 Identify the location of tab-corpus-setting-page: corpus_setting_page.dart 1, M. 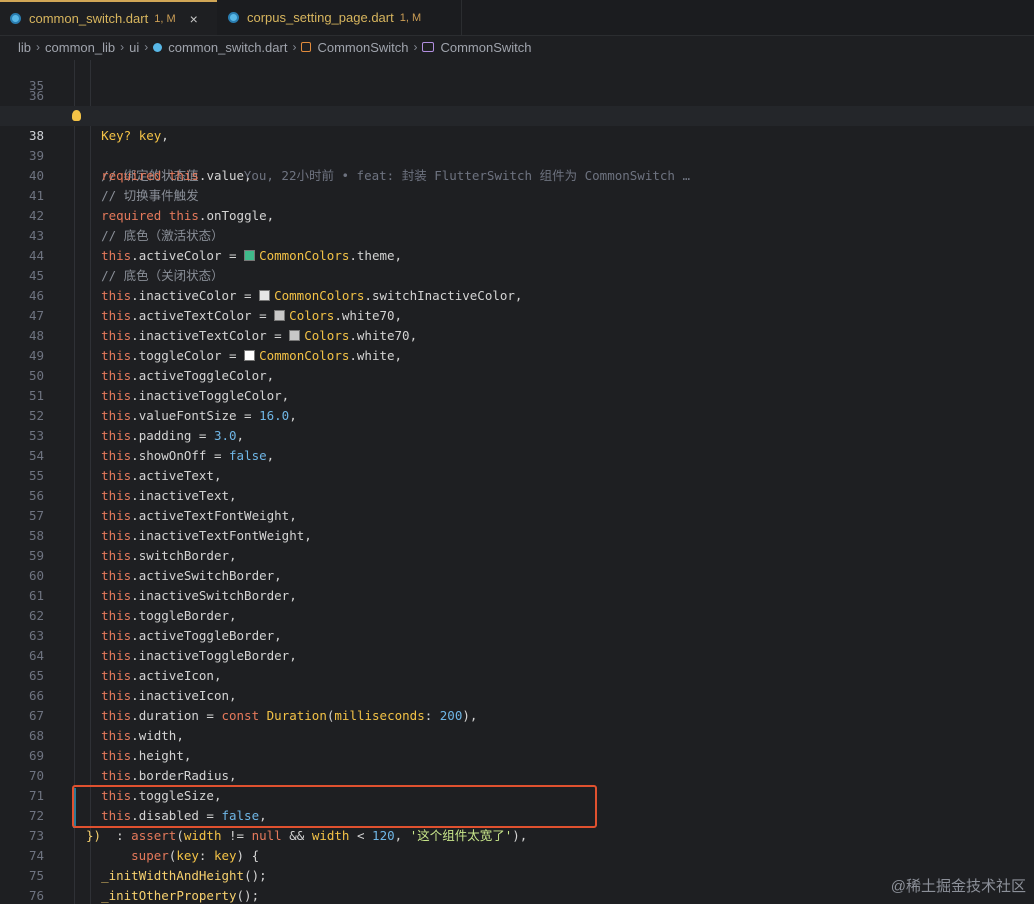
(340, 17).